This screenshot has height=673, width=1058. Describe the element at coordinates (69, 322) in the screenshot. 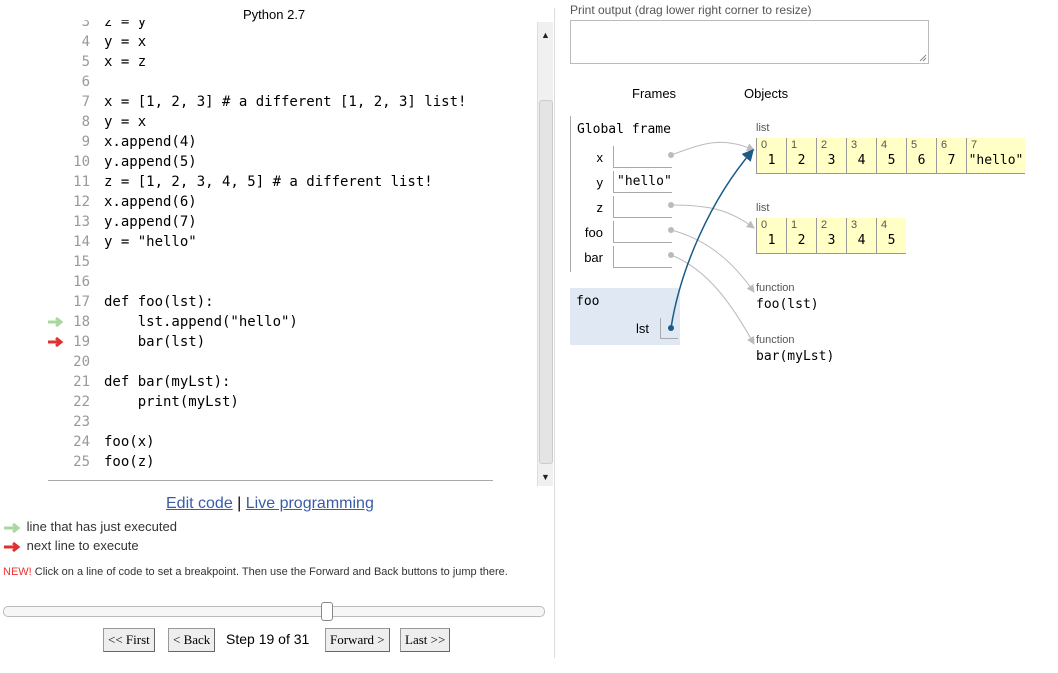

I see `line-number: 18` at that location.